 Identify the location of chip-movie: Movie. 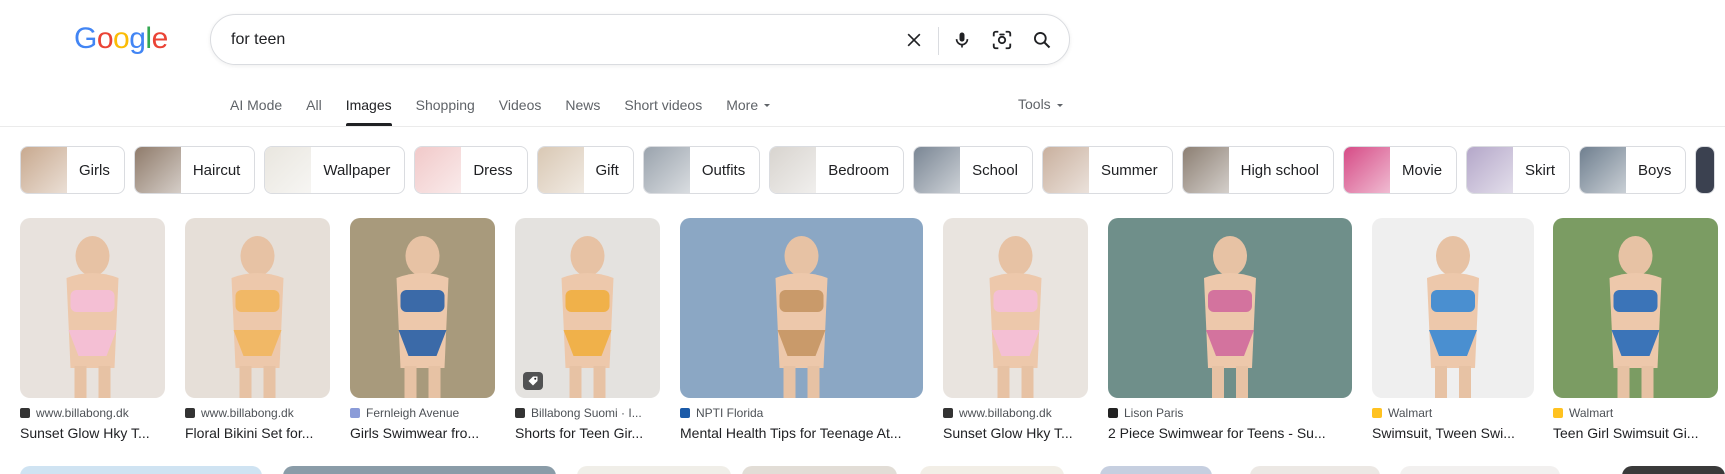
(1400, 170).